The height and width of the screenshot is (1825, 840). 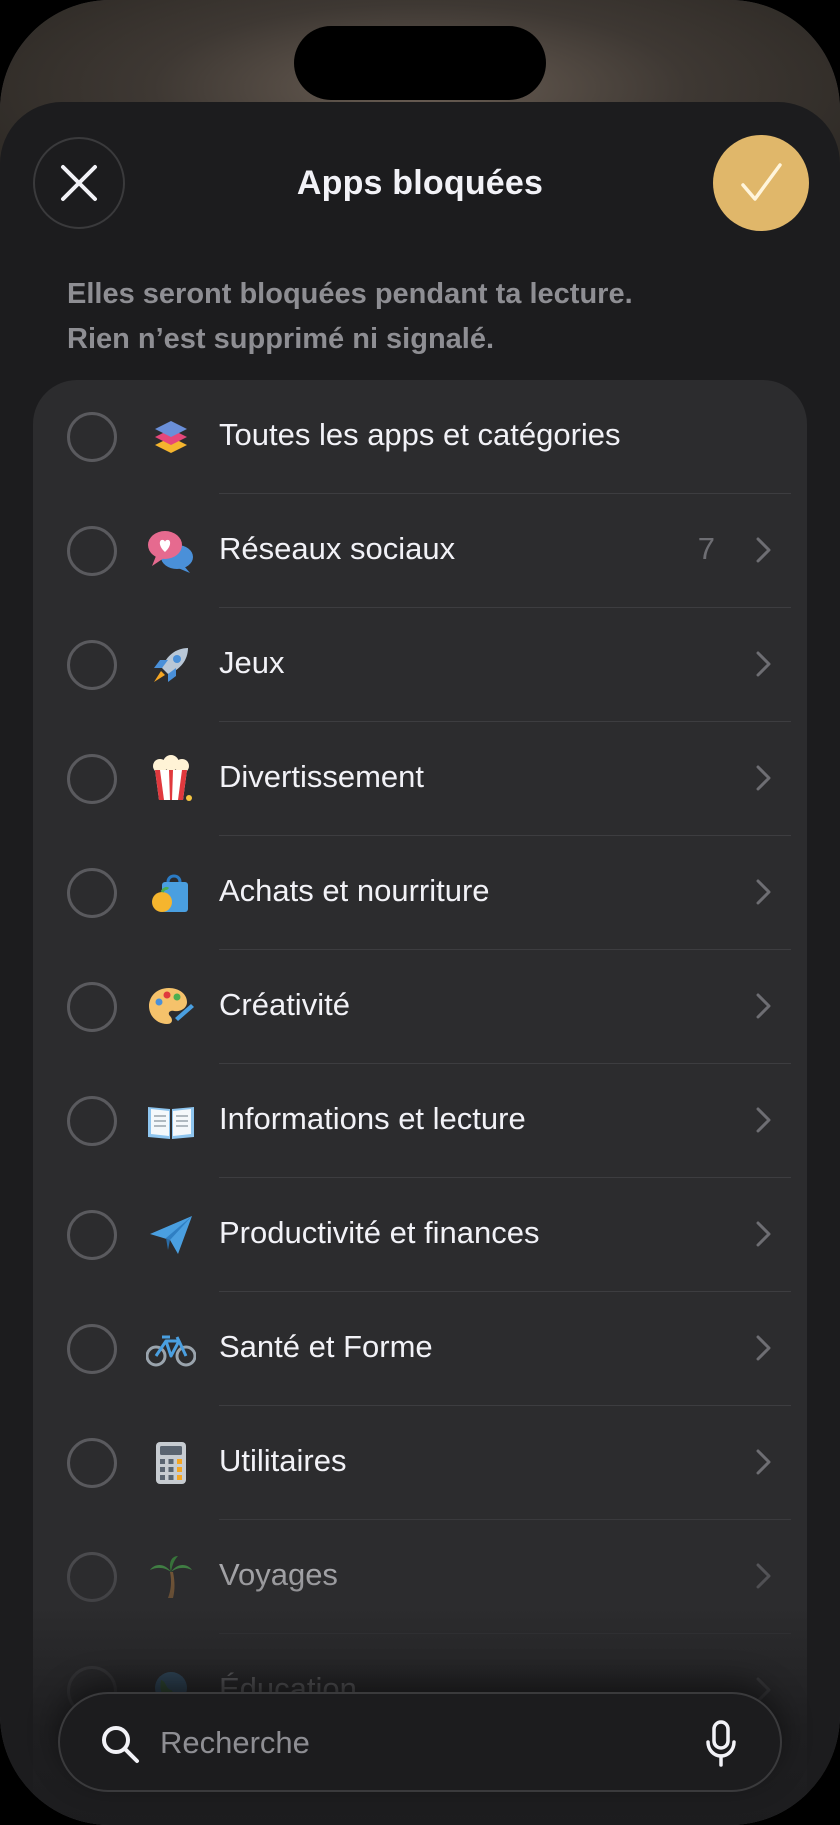 I want to click on search-icon, so click(x=120, y=1744).